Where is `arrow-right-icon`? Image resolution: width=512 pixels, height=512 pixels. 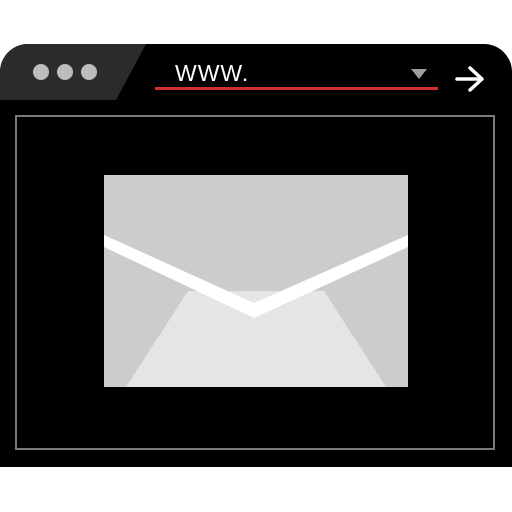 arrow-right-icon is located at coordinates (470, 79).